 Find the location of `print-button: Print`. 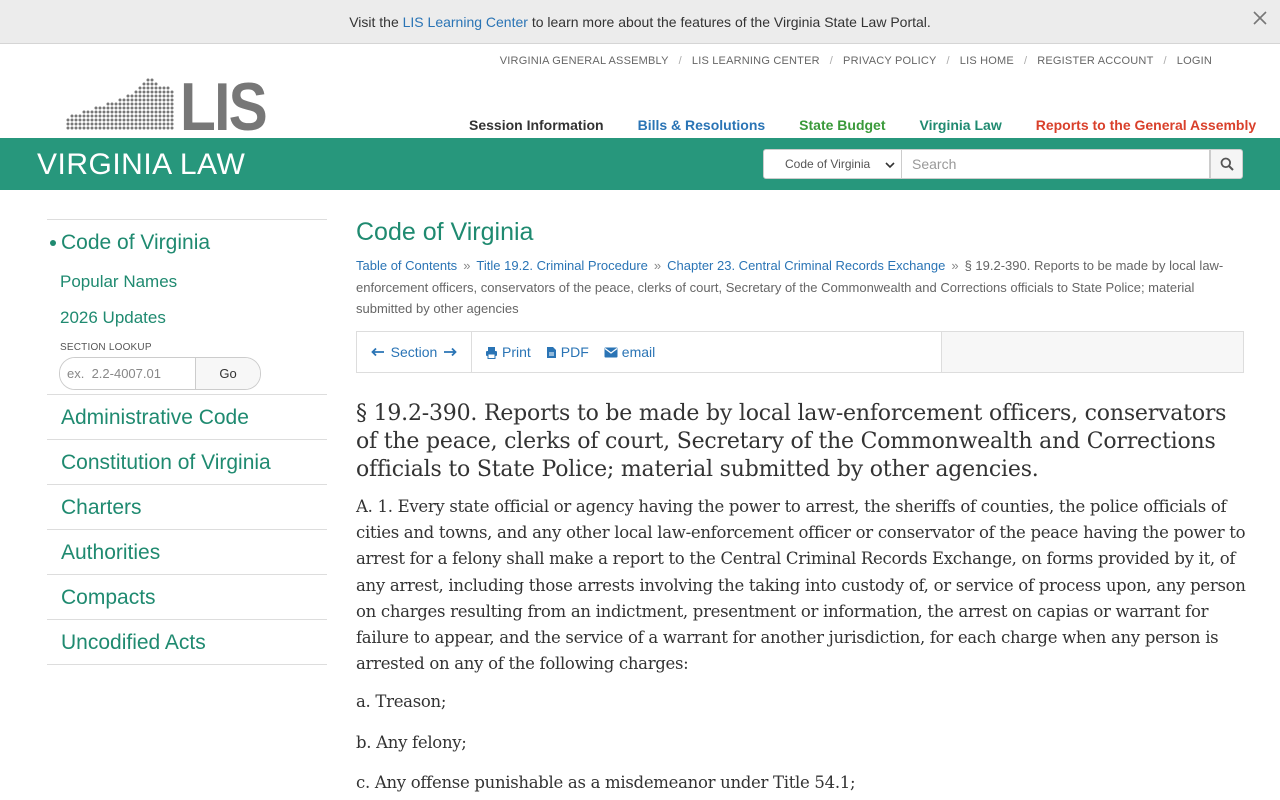

print-button: Print is located at coordinates (508, 352).